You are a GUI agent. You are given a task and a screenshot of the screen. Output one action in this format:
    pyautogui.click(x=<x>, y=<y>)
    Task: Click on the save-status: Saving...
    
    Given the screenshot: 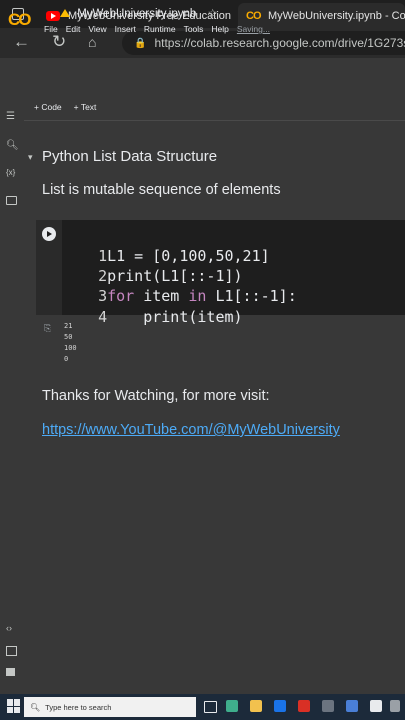 What is the action you would take?
    pyautogui.click(x=253, y=29)
    